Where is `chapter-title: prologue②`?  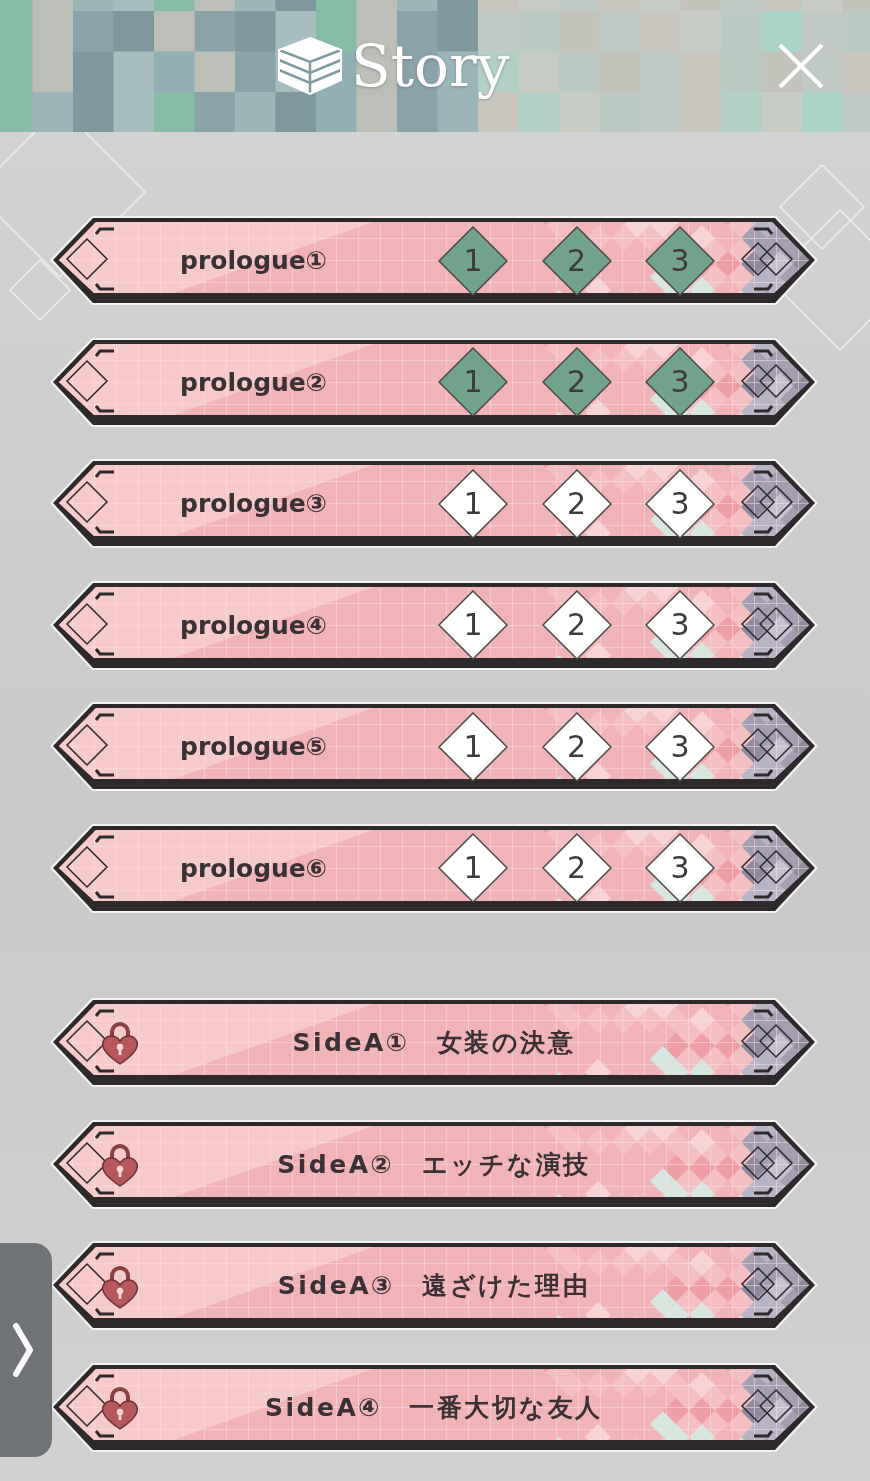
chapter-title: prologue② is located at coordinates (253, 382).